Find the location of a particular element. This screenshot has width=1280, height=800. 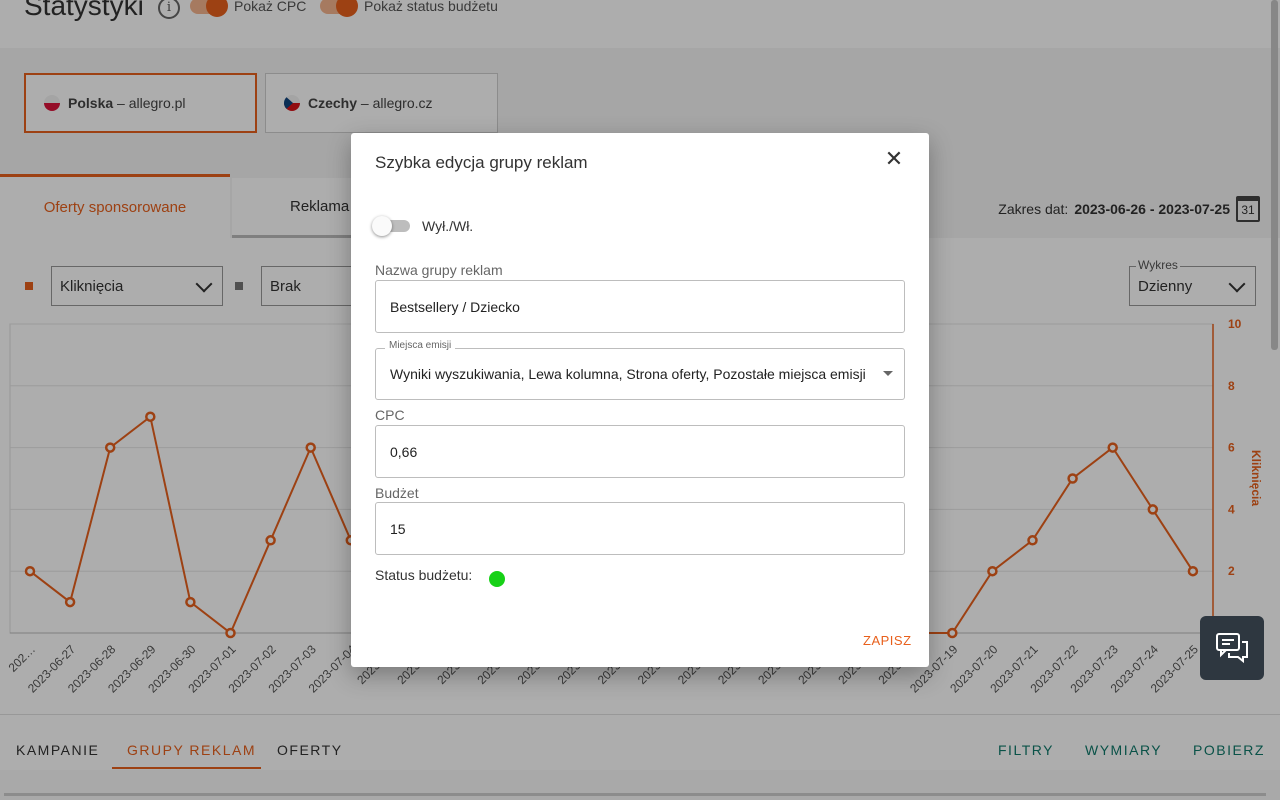

chat-button is located at coordinates (1232, 648).